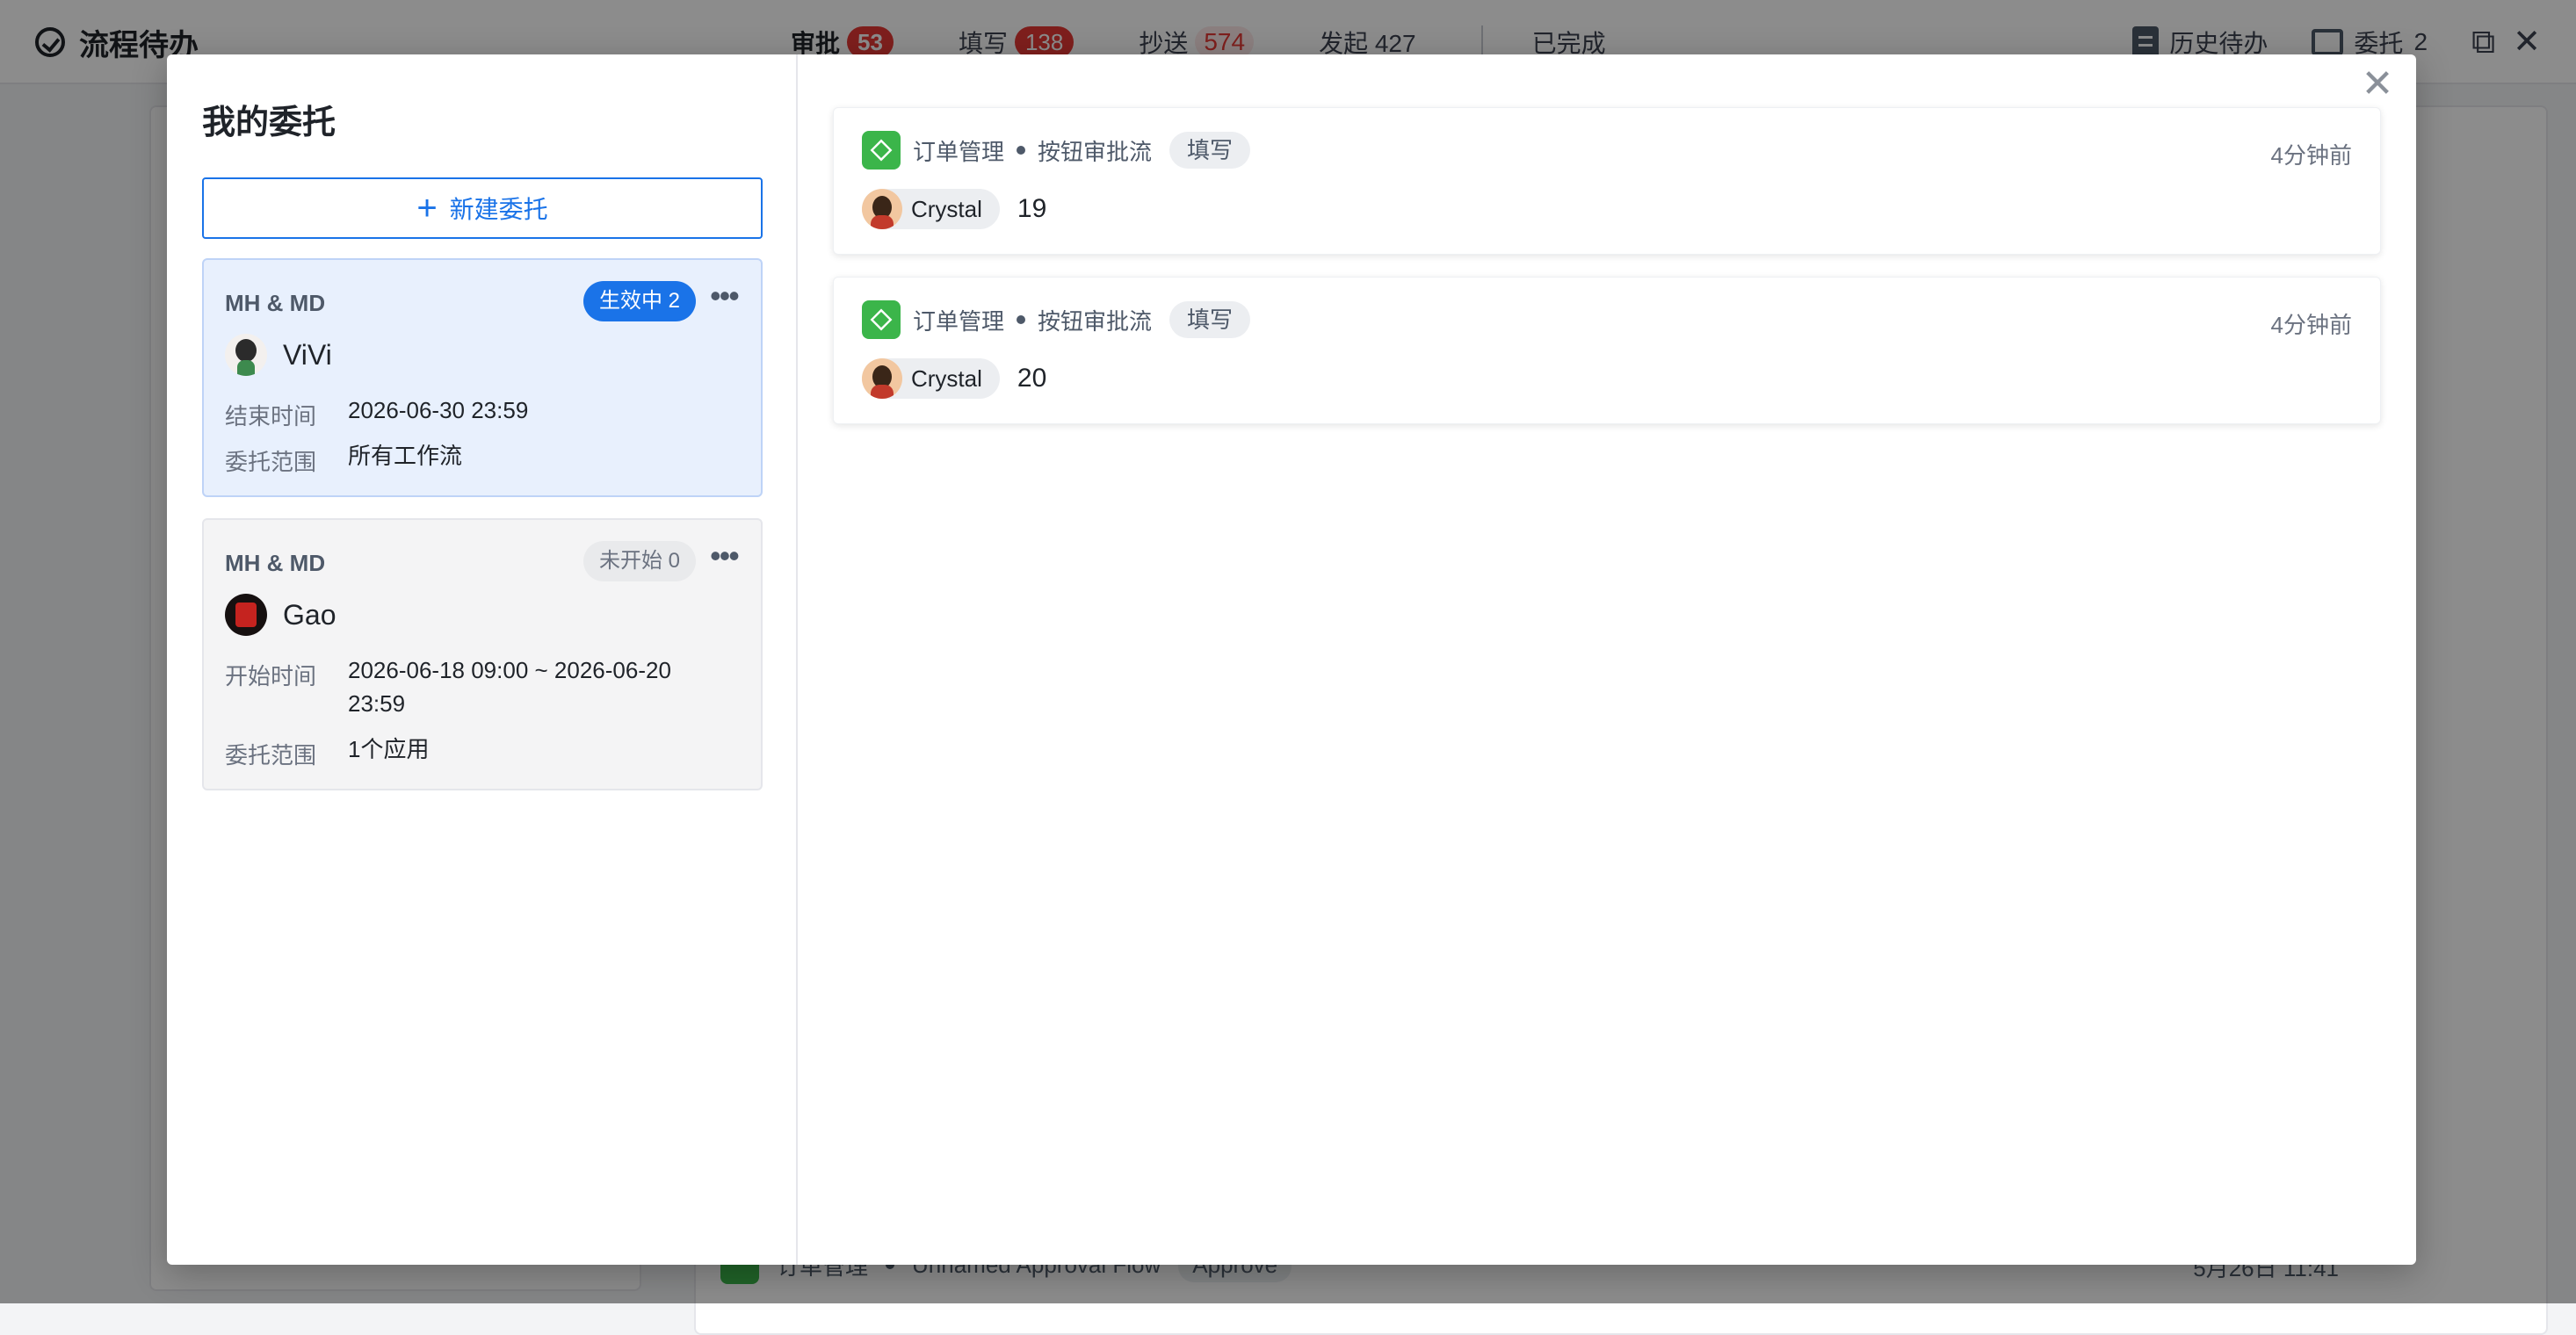  What do you see at coordinates (639, 301) in the screenshot?
I see `status-badge: 生效中 2` at bounding box center [639, 301].